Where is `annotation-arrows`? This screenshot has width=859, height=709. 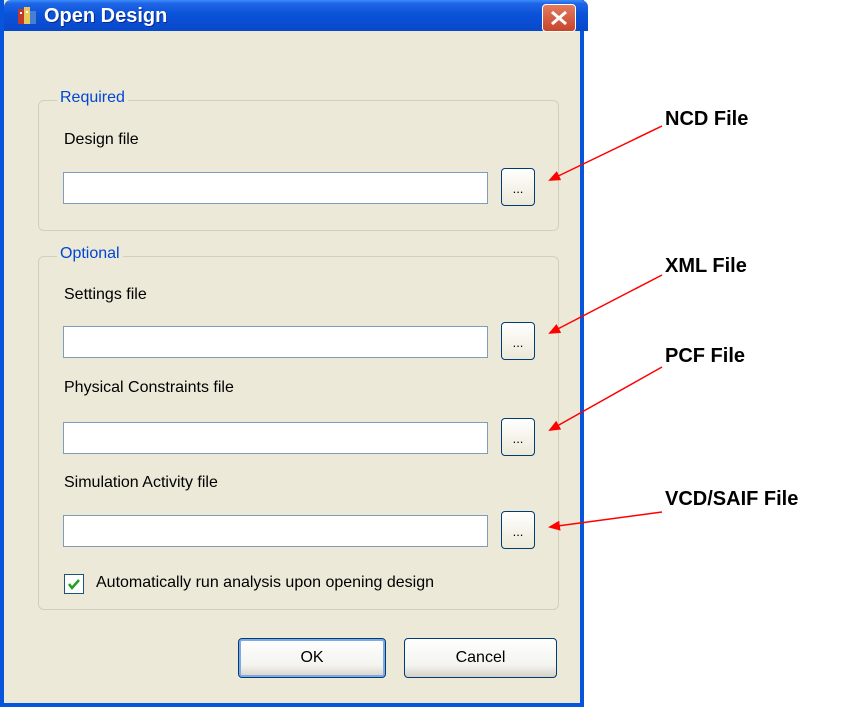
annotation-arrows is located at coordinates (605, 328).